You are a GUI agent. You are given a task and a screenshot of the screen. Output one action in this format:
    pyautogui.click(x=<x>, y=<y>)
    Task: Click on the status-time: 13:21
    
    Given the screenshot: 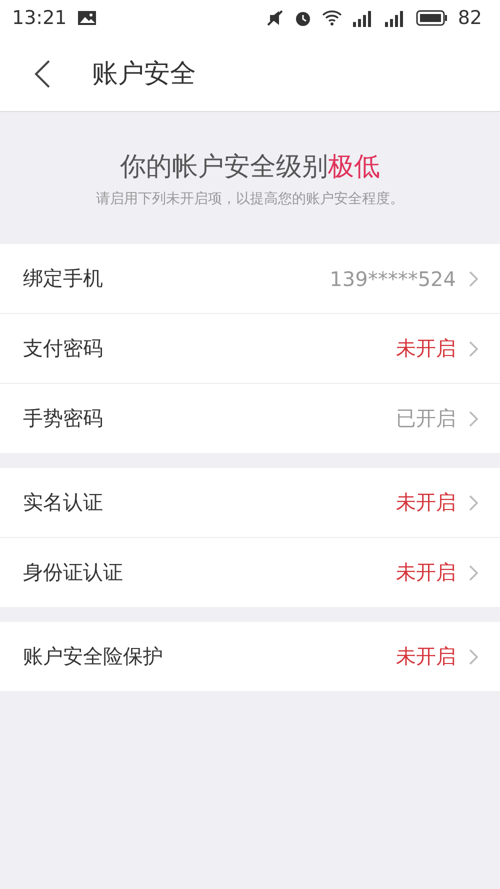 What is the action you would take?
    pyautogui.click(x=39, y=18)
    